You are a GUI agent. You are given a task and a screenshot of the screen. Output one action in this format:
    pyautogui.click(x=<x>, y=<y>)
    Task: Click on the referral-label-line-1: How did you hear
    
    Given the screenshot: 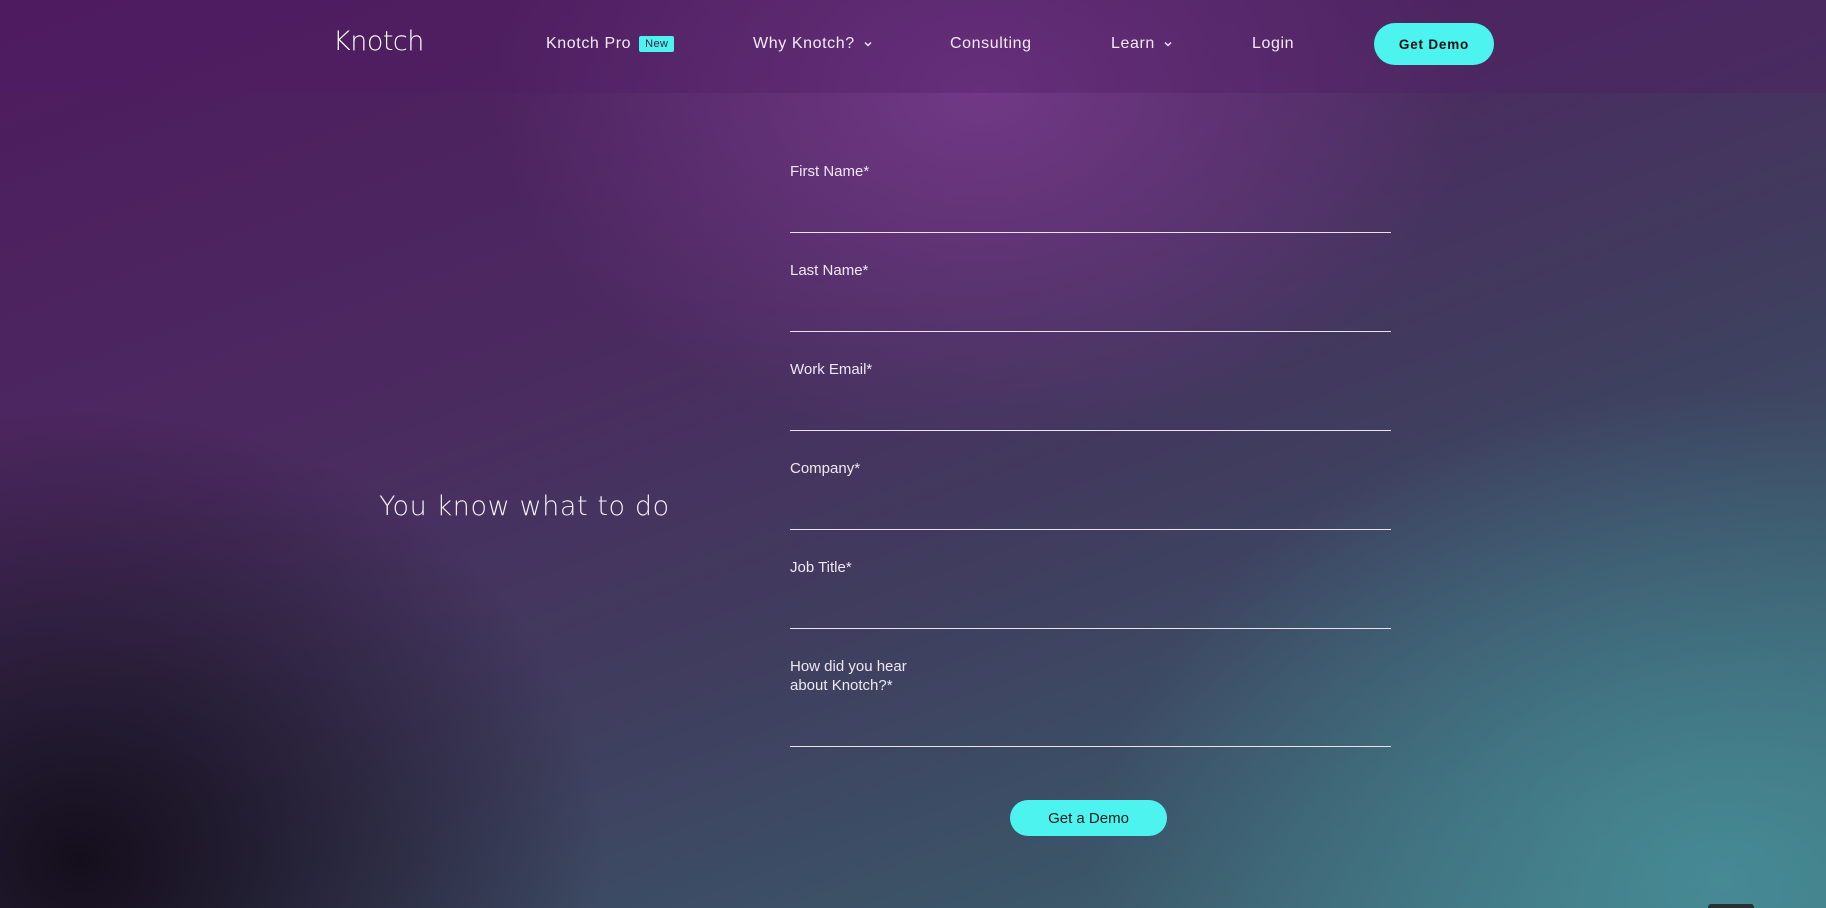 What is the action you would take?
    pyautogui.click(x=848, y=666)
    